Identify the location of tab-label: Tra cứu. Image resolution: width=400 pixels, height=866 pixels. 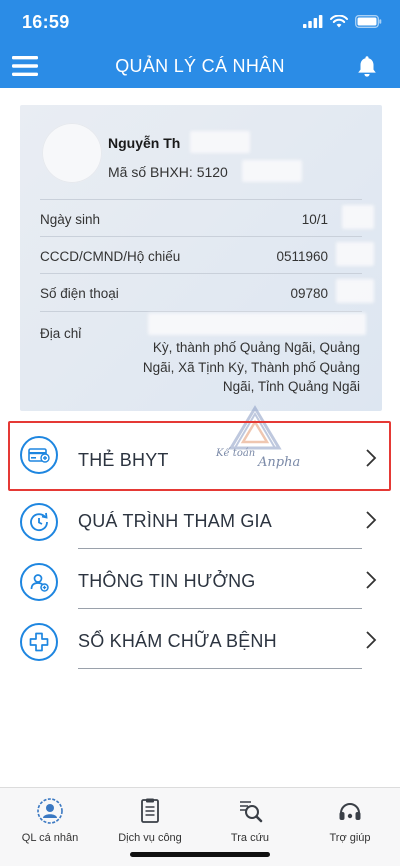
(250, 838).